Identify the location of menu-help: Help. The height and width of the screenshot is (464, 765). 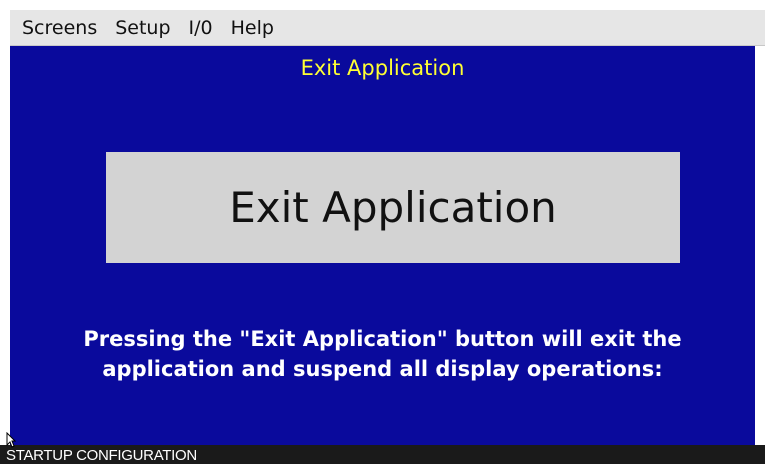
(252, 28).